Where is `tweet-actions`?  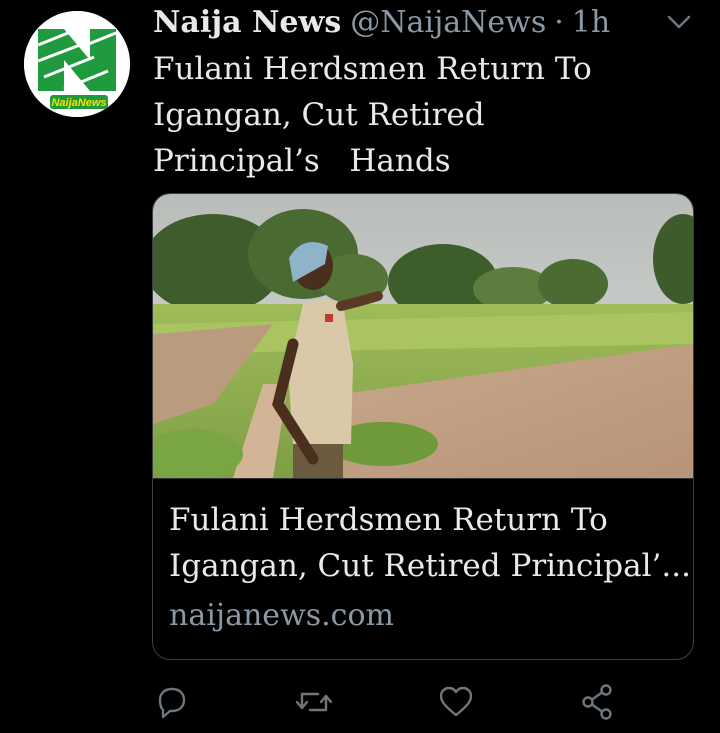
tweet-actions is located at coordinates (390, 702).